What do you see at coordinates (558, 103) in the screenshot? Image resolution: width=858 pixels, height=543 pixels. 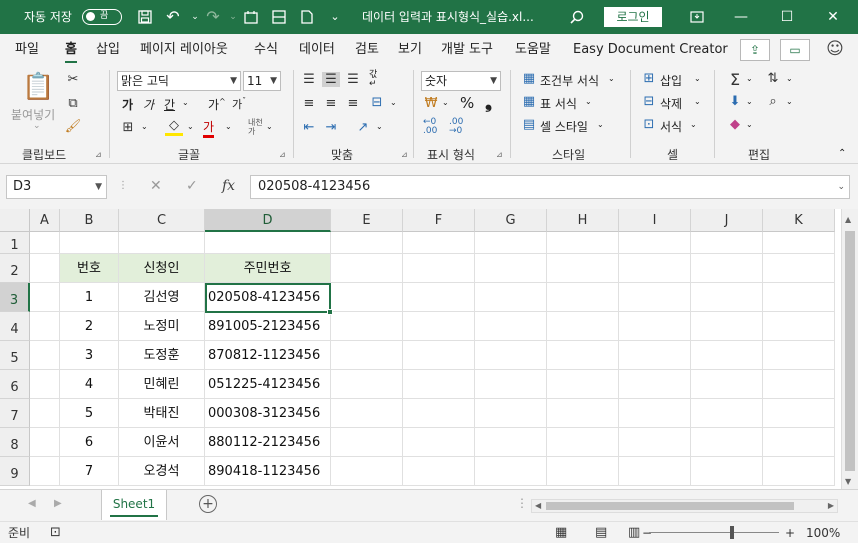 I see `format-as-table-button: 표 서식` at bounding box center [558, 103].